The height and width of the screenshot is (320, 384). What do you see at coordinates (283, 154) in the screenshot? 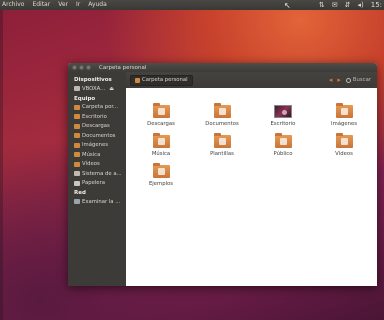
I see `file-label: Público` at bounding box center [283, 154].